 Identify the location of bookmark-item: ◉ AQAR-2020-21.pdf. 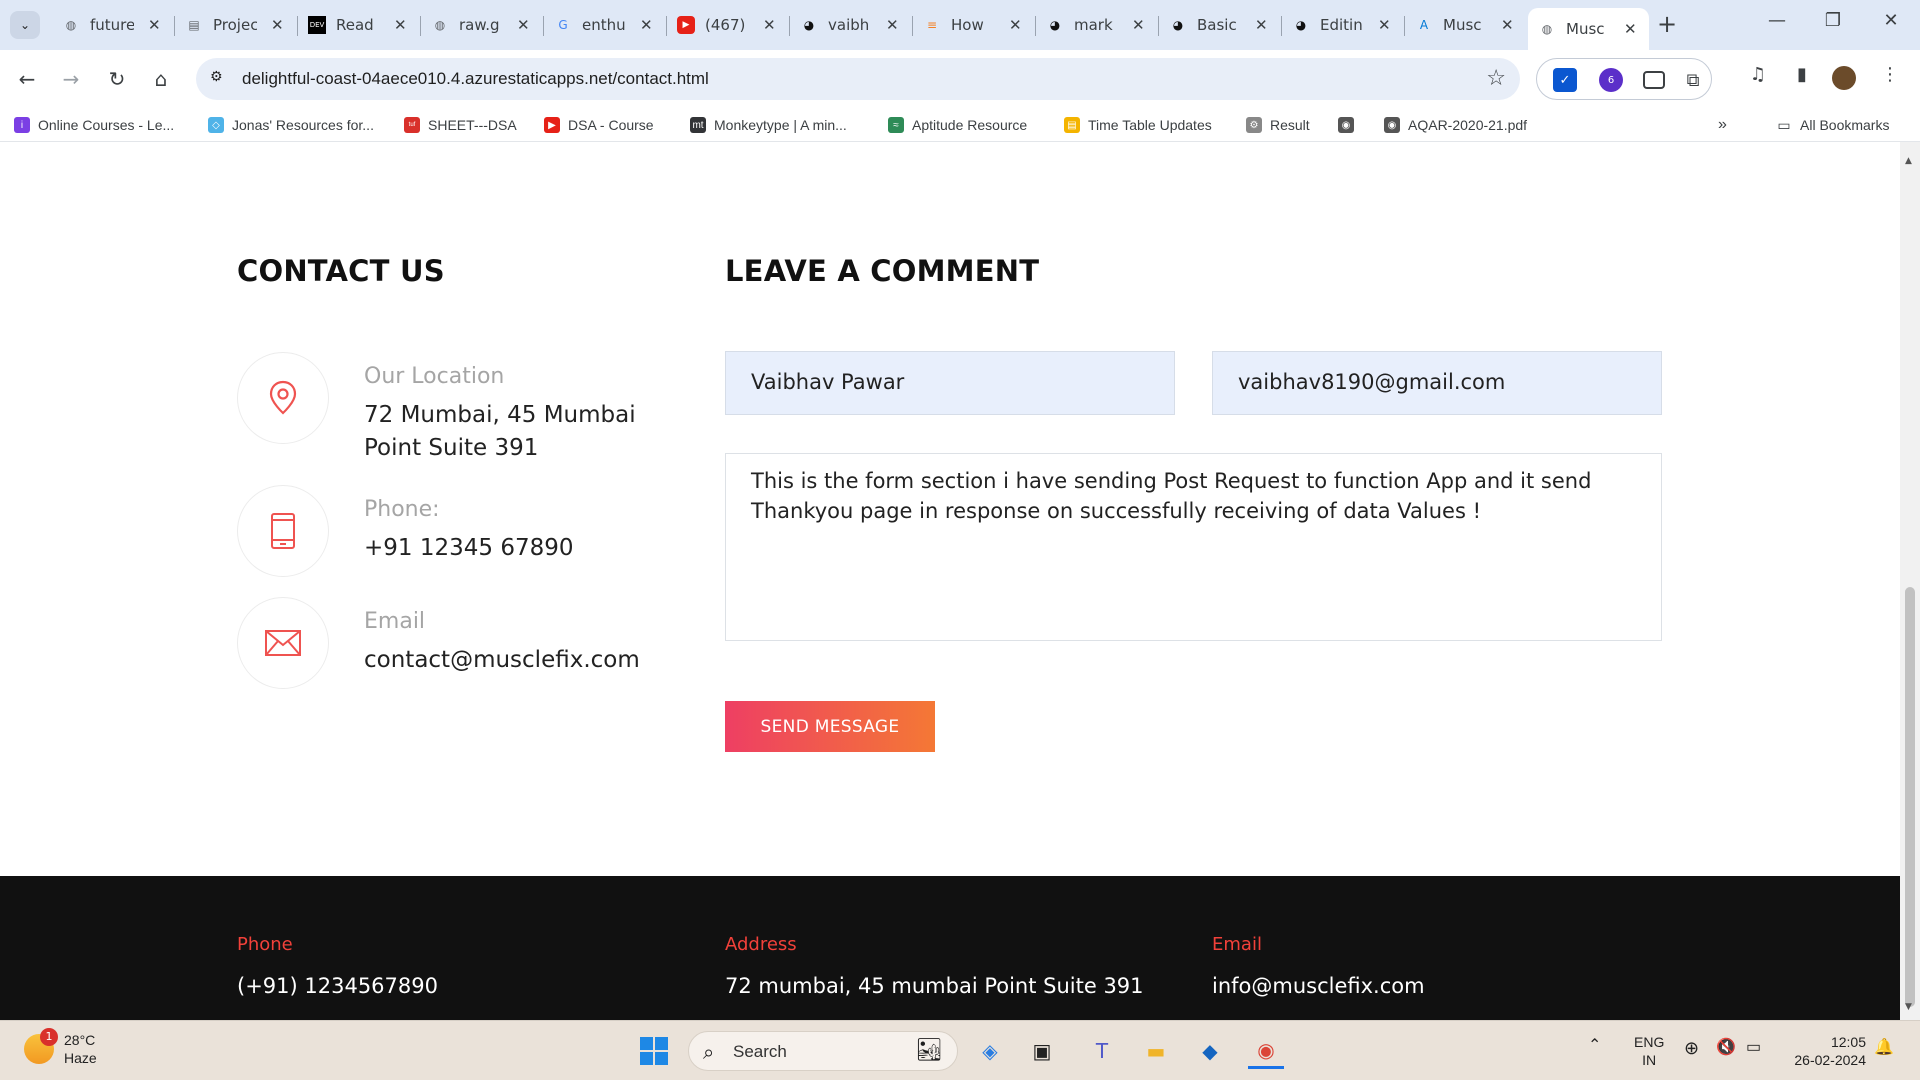
(1455, 125).